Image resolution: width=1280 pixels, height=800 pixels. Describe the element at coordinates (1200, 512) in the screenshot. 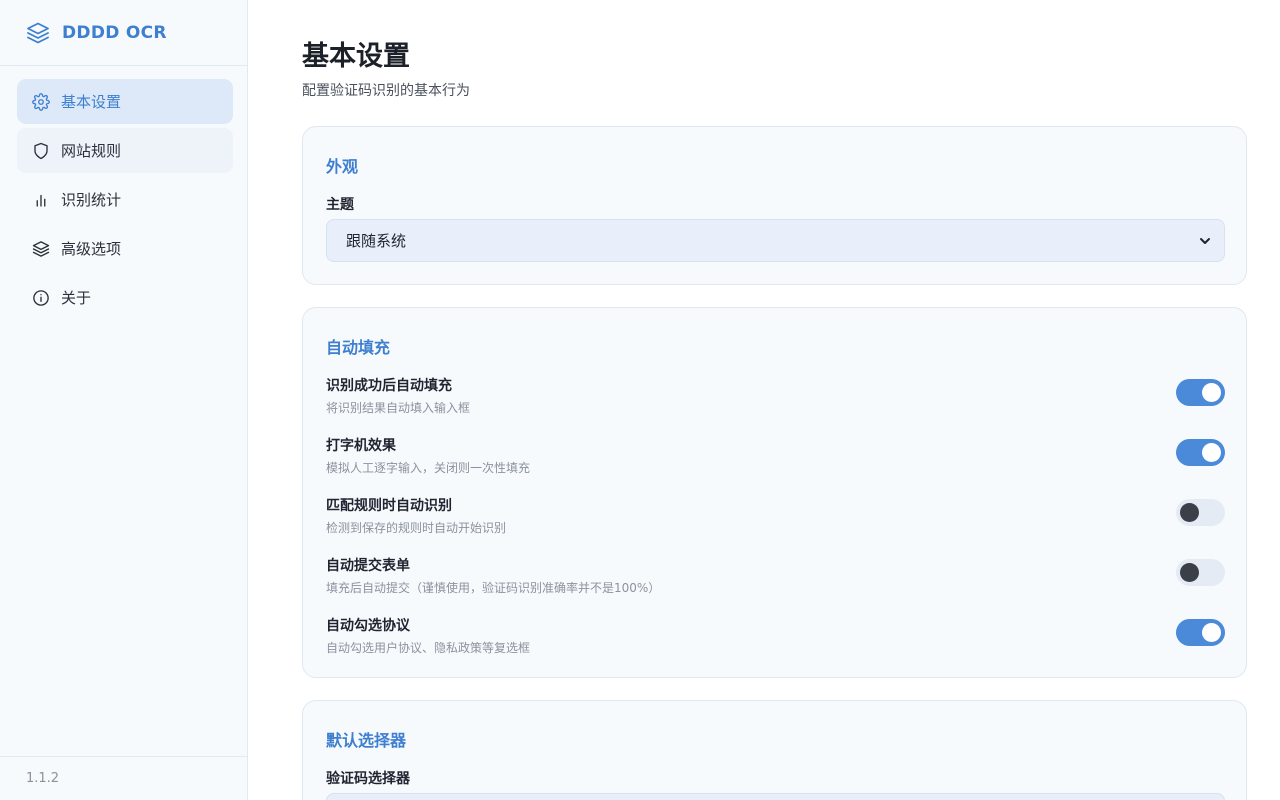

I see `auto-recognize-toggle` at that location.